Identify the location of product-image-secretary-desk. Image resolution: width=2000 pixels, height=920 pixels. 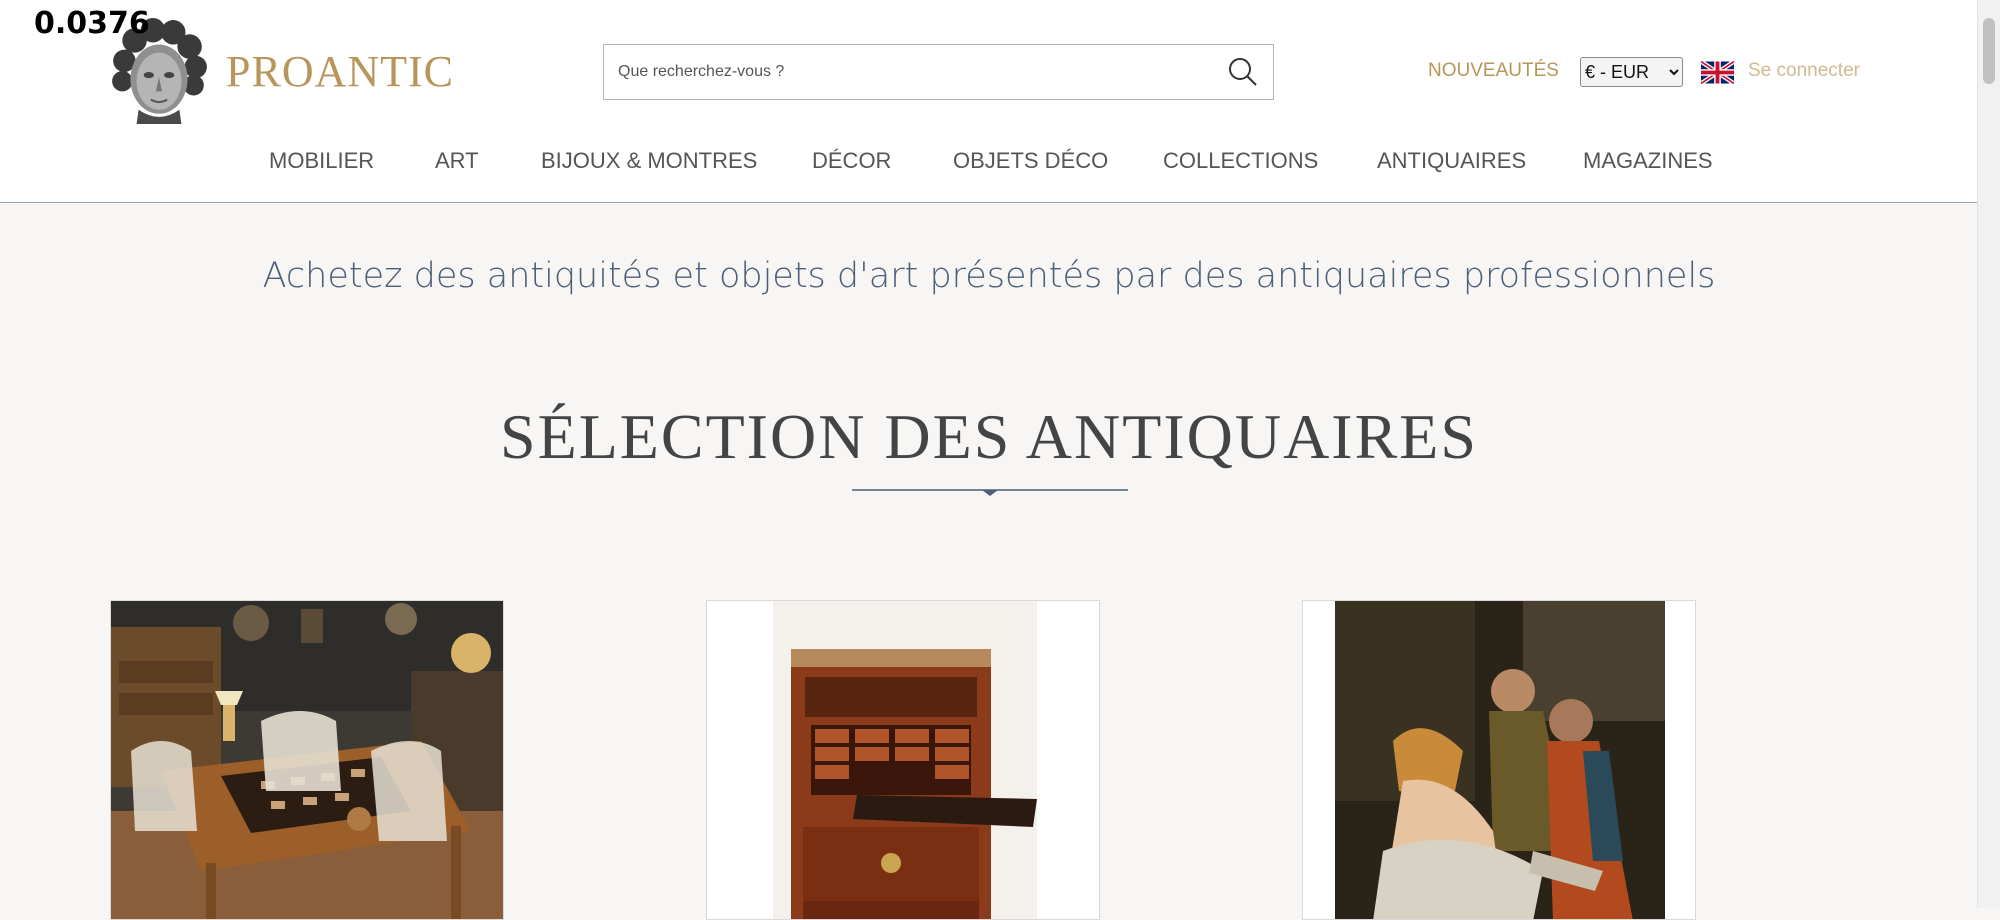
(903, 760).